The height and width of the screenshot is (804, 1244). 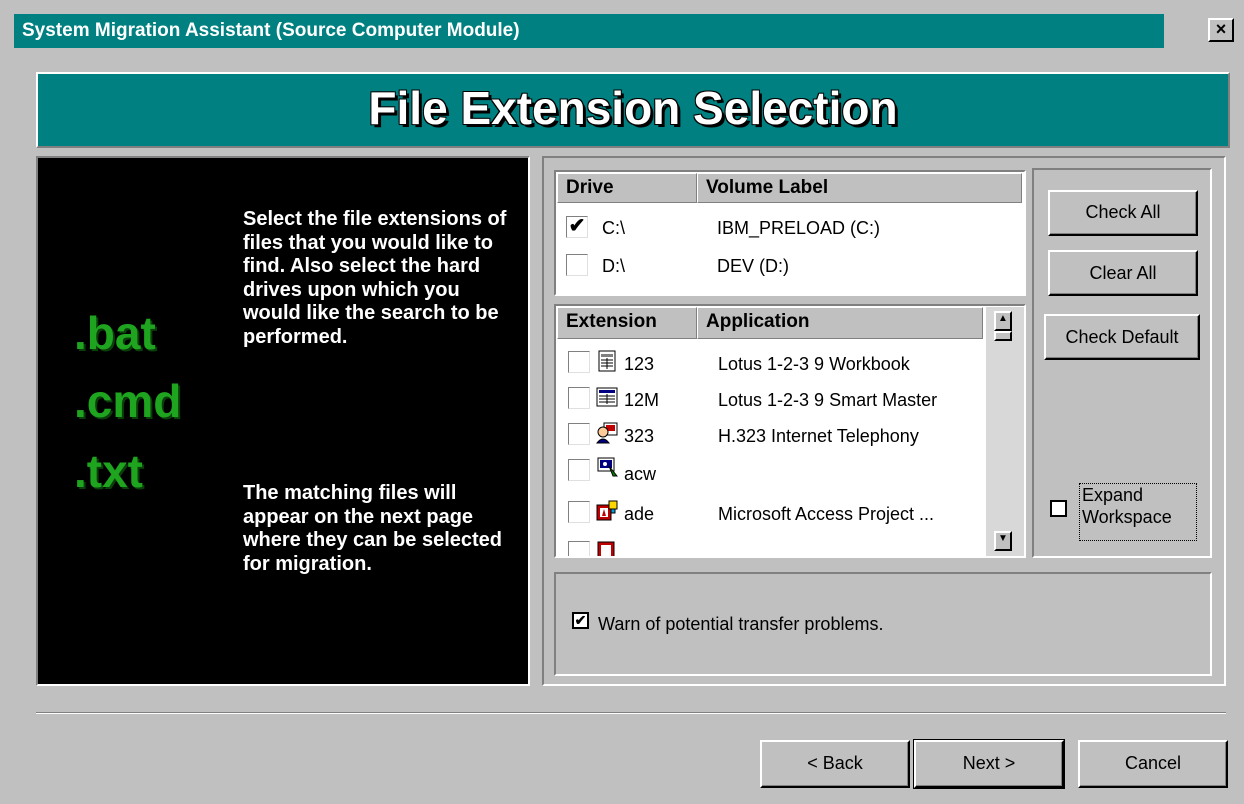 What do you see at coordinates (1003, 336) in the screenshot?
I see `scroll-thumb` at bounding box center [1003, 336].